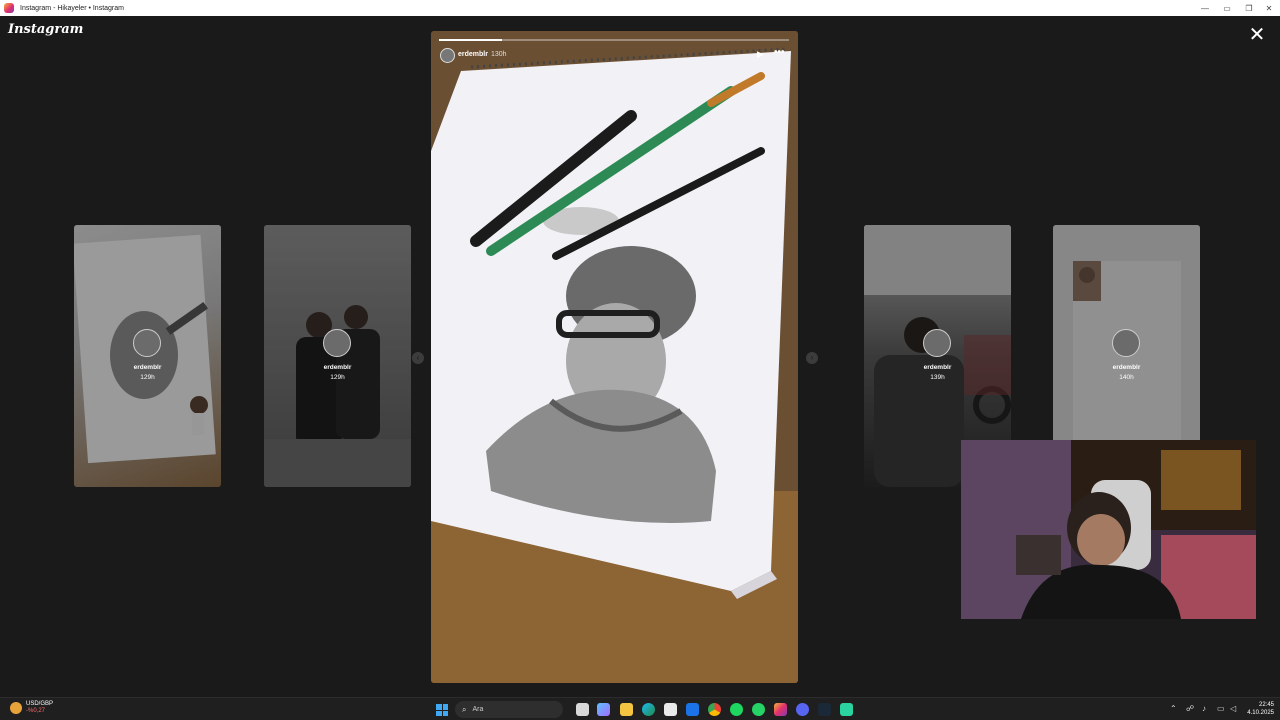 The height and width of the screenshot is (720, 1280). Describe the element at coordinates (1233, 708) in the screenshot. I see `volume-icon: ◁` at that location.